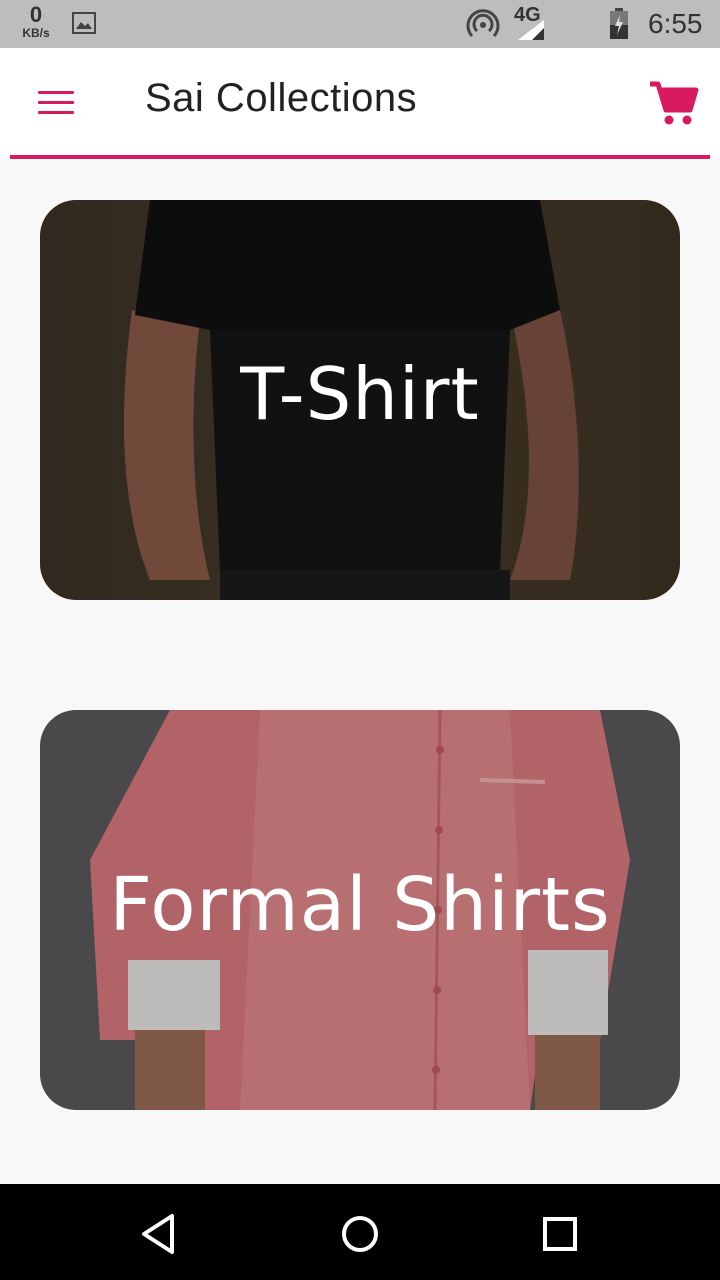 The height and width of the screenshot is (1280, 720). I want to click on clock: 6:55, so click(675, 23).